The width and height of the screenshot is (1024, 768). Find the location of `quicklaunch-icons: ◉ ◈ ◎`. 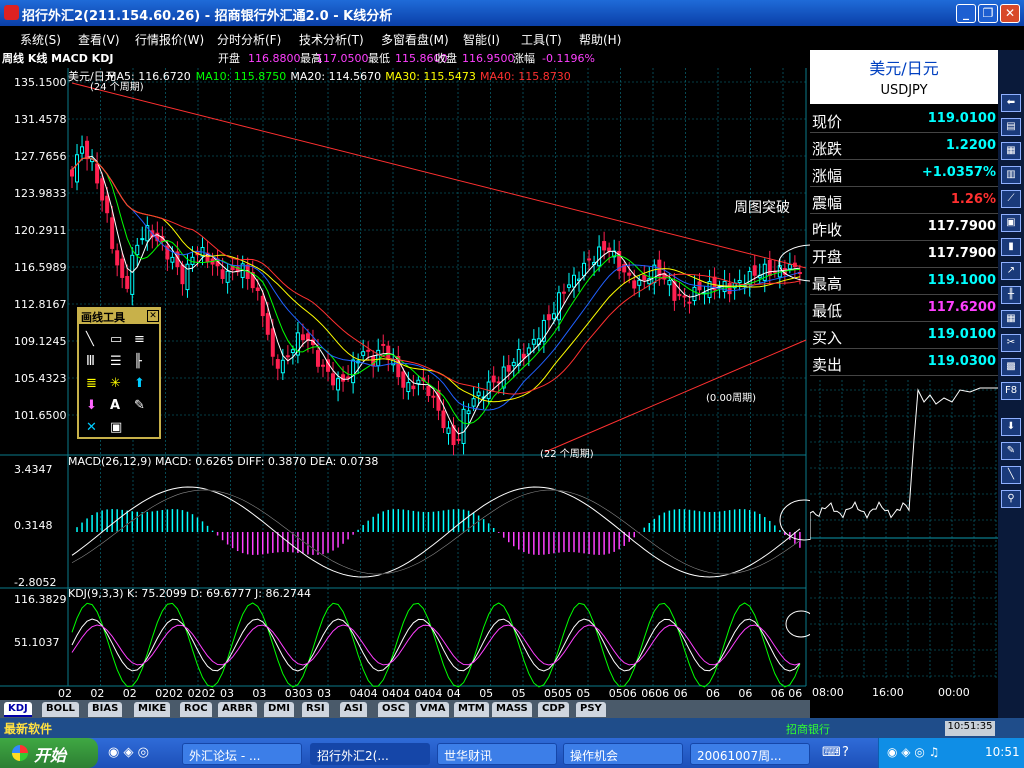

quicklaunch-icons: ◉ ◈ ◎ is located at coordinates (128, 752).